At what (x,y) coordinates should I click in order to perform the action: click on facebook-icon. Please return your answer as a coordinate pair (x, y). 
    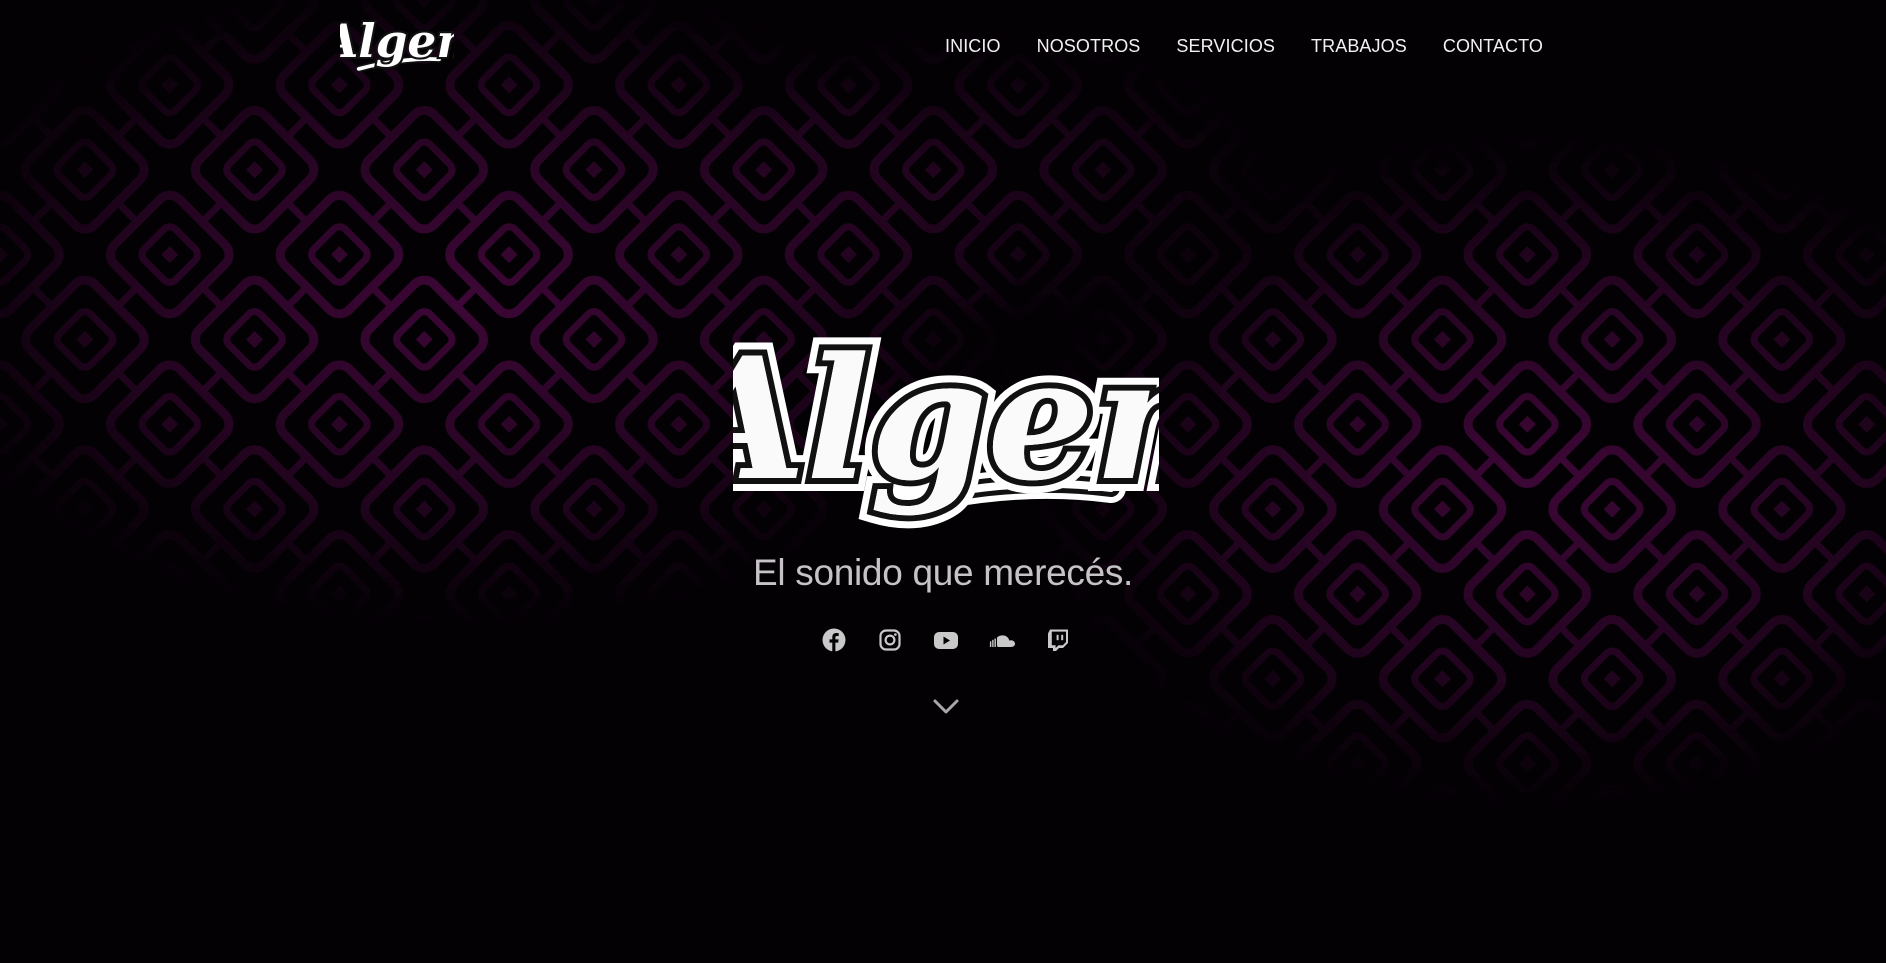
    Looking at the image, I should click on (834, 640).